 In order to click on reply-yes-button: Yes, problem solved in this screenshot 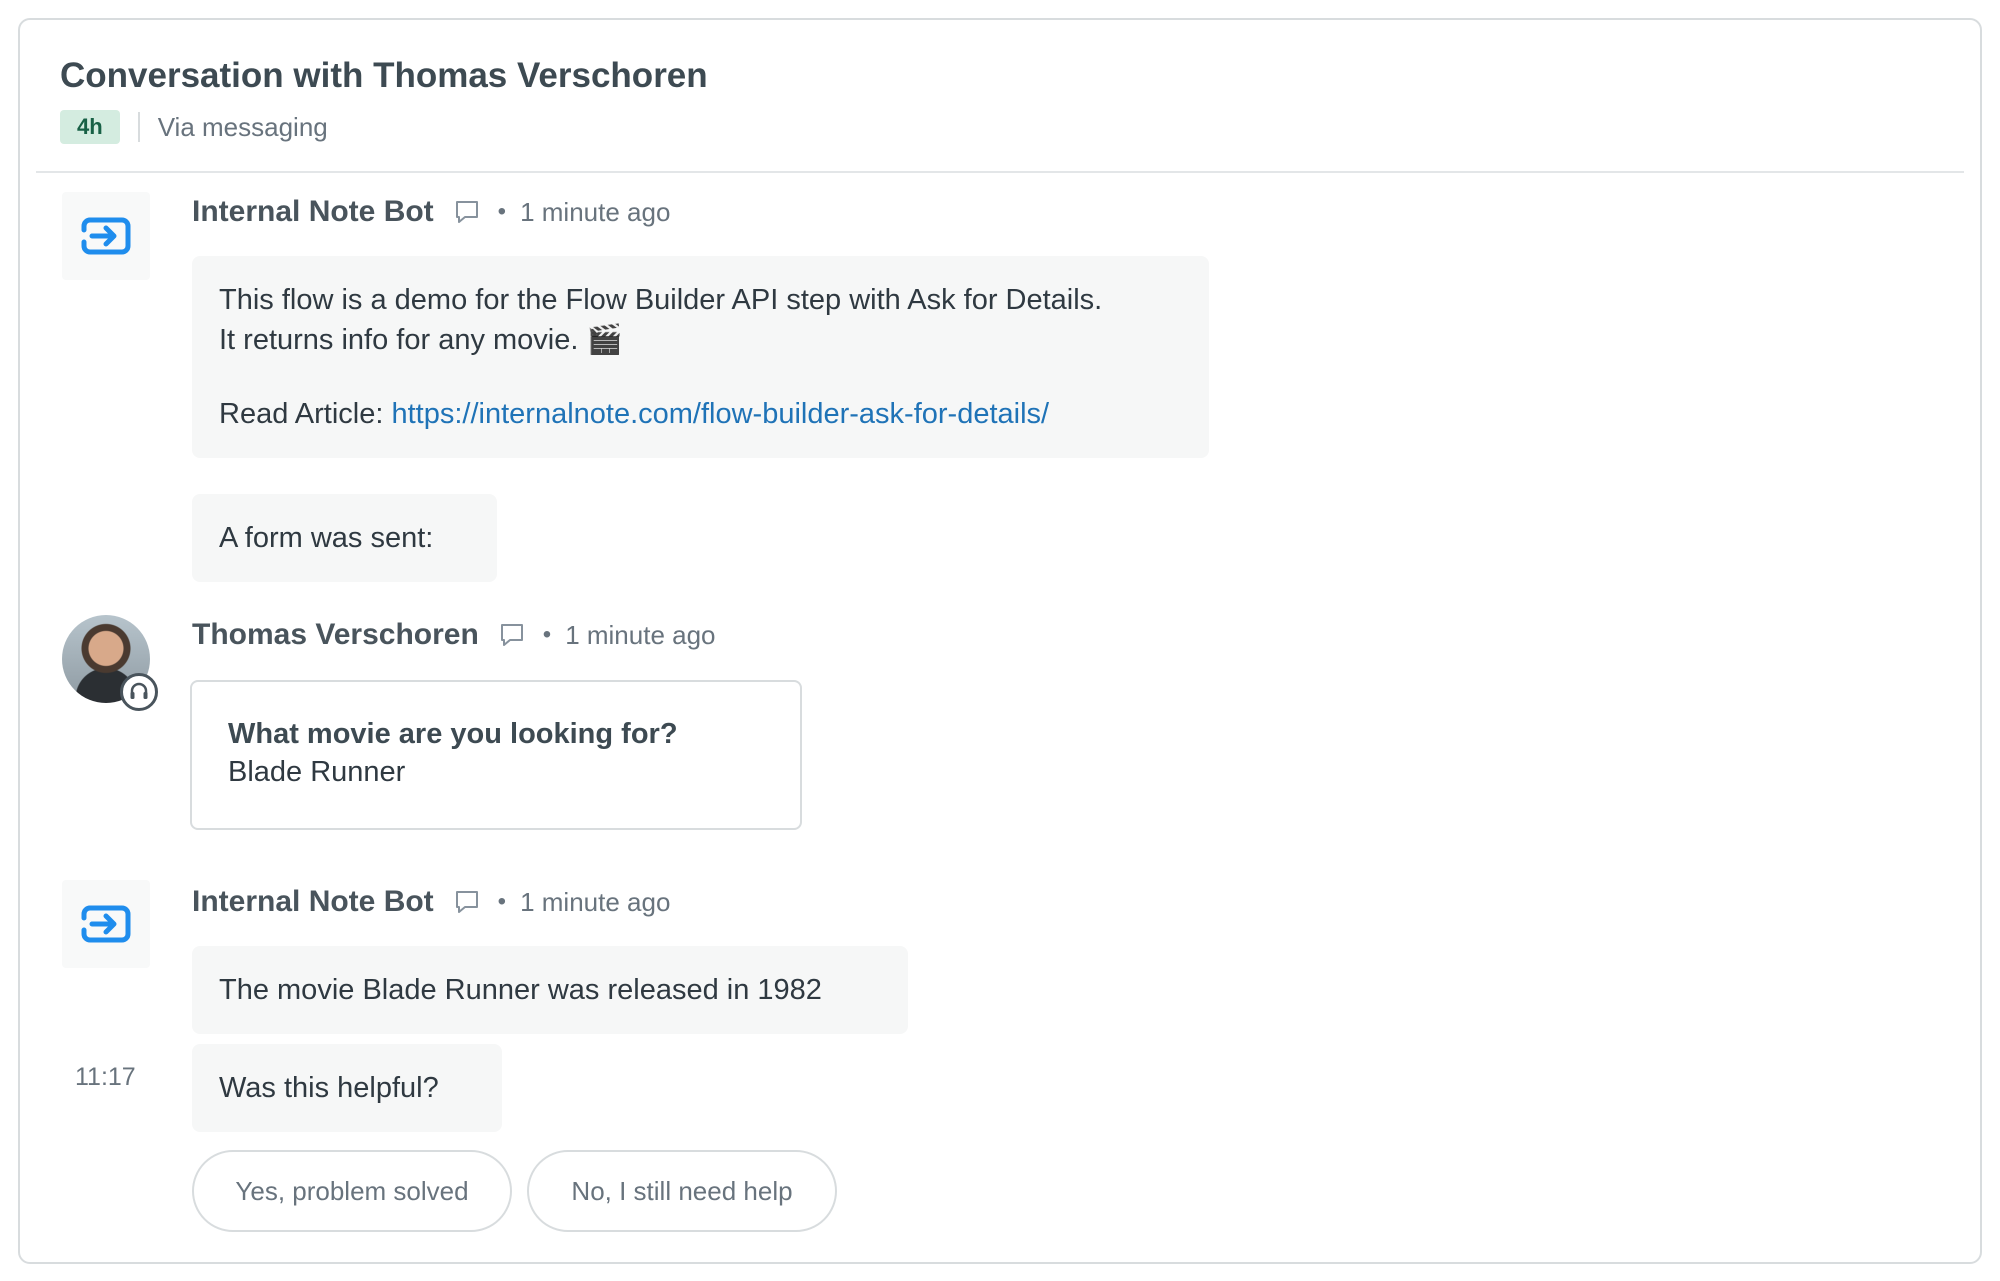, I will do `click(352, 1191)`.